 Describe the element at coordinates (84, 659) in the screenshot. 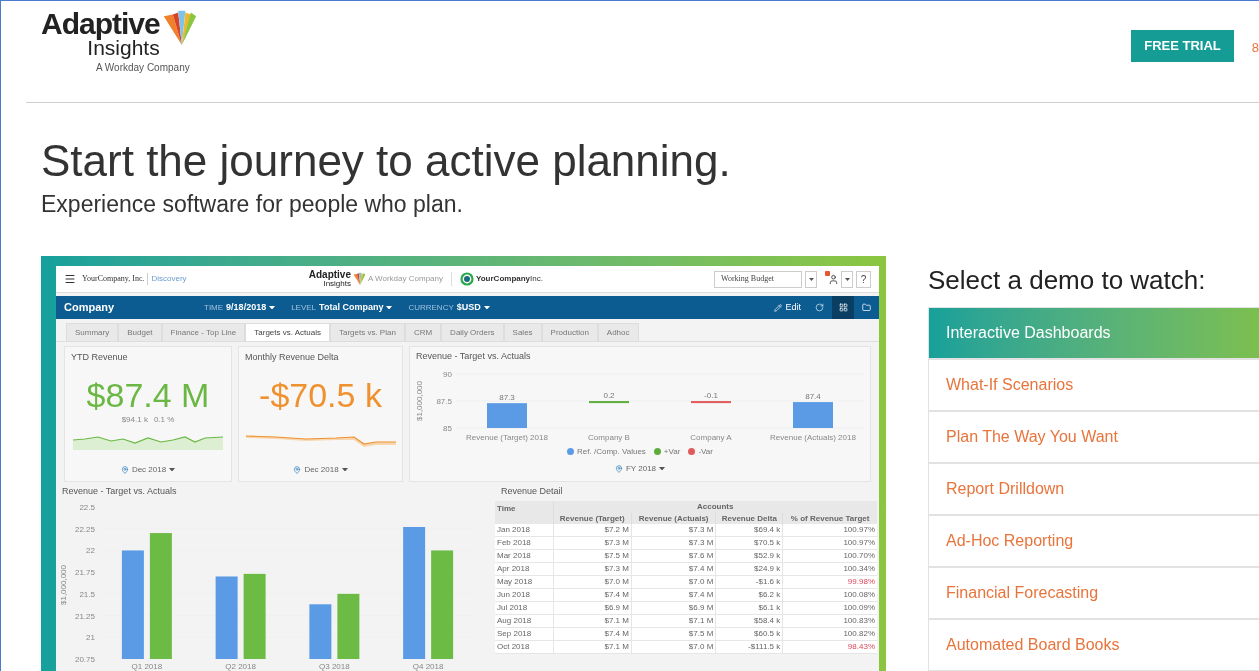

I see `tick-label: 20.75` at that location.